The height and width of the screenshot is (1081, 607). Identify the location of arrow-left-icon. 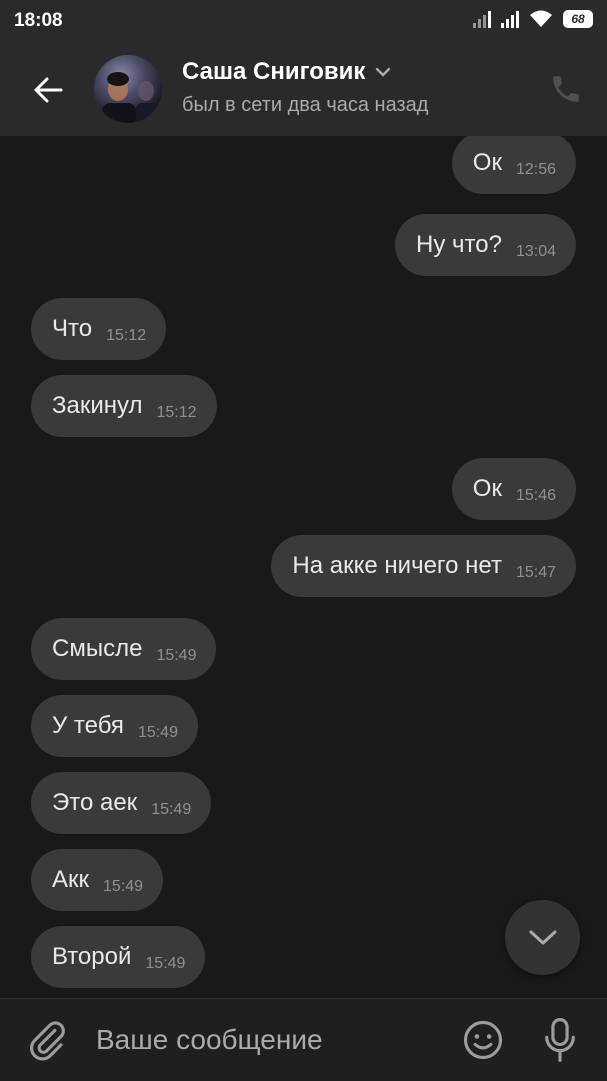
(48, 90).